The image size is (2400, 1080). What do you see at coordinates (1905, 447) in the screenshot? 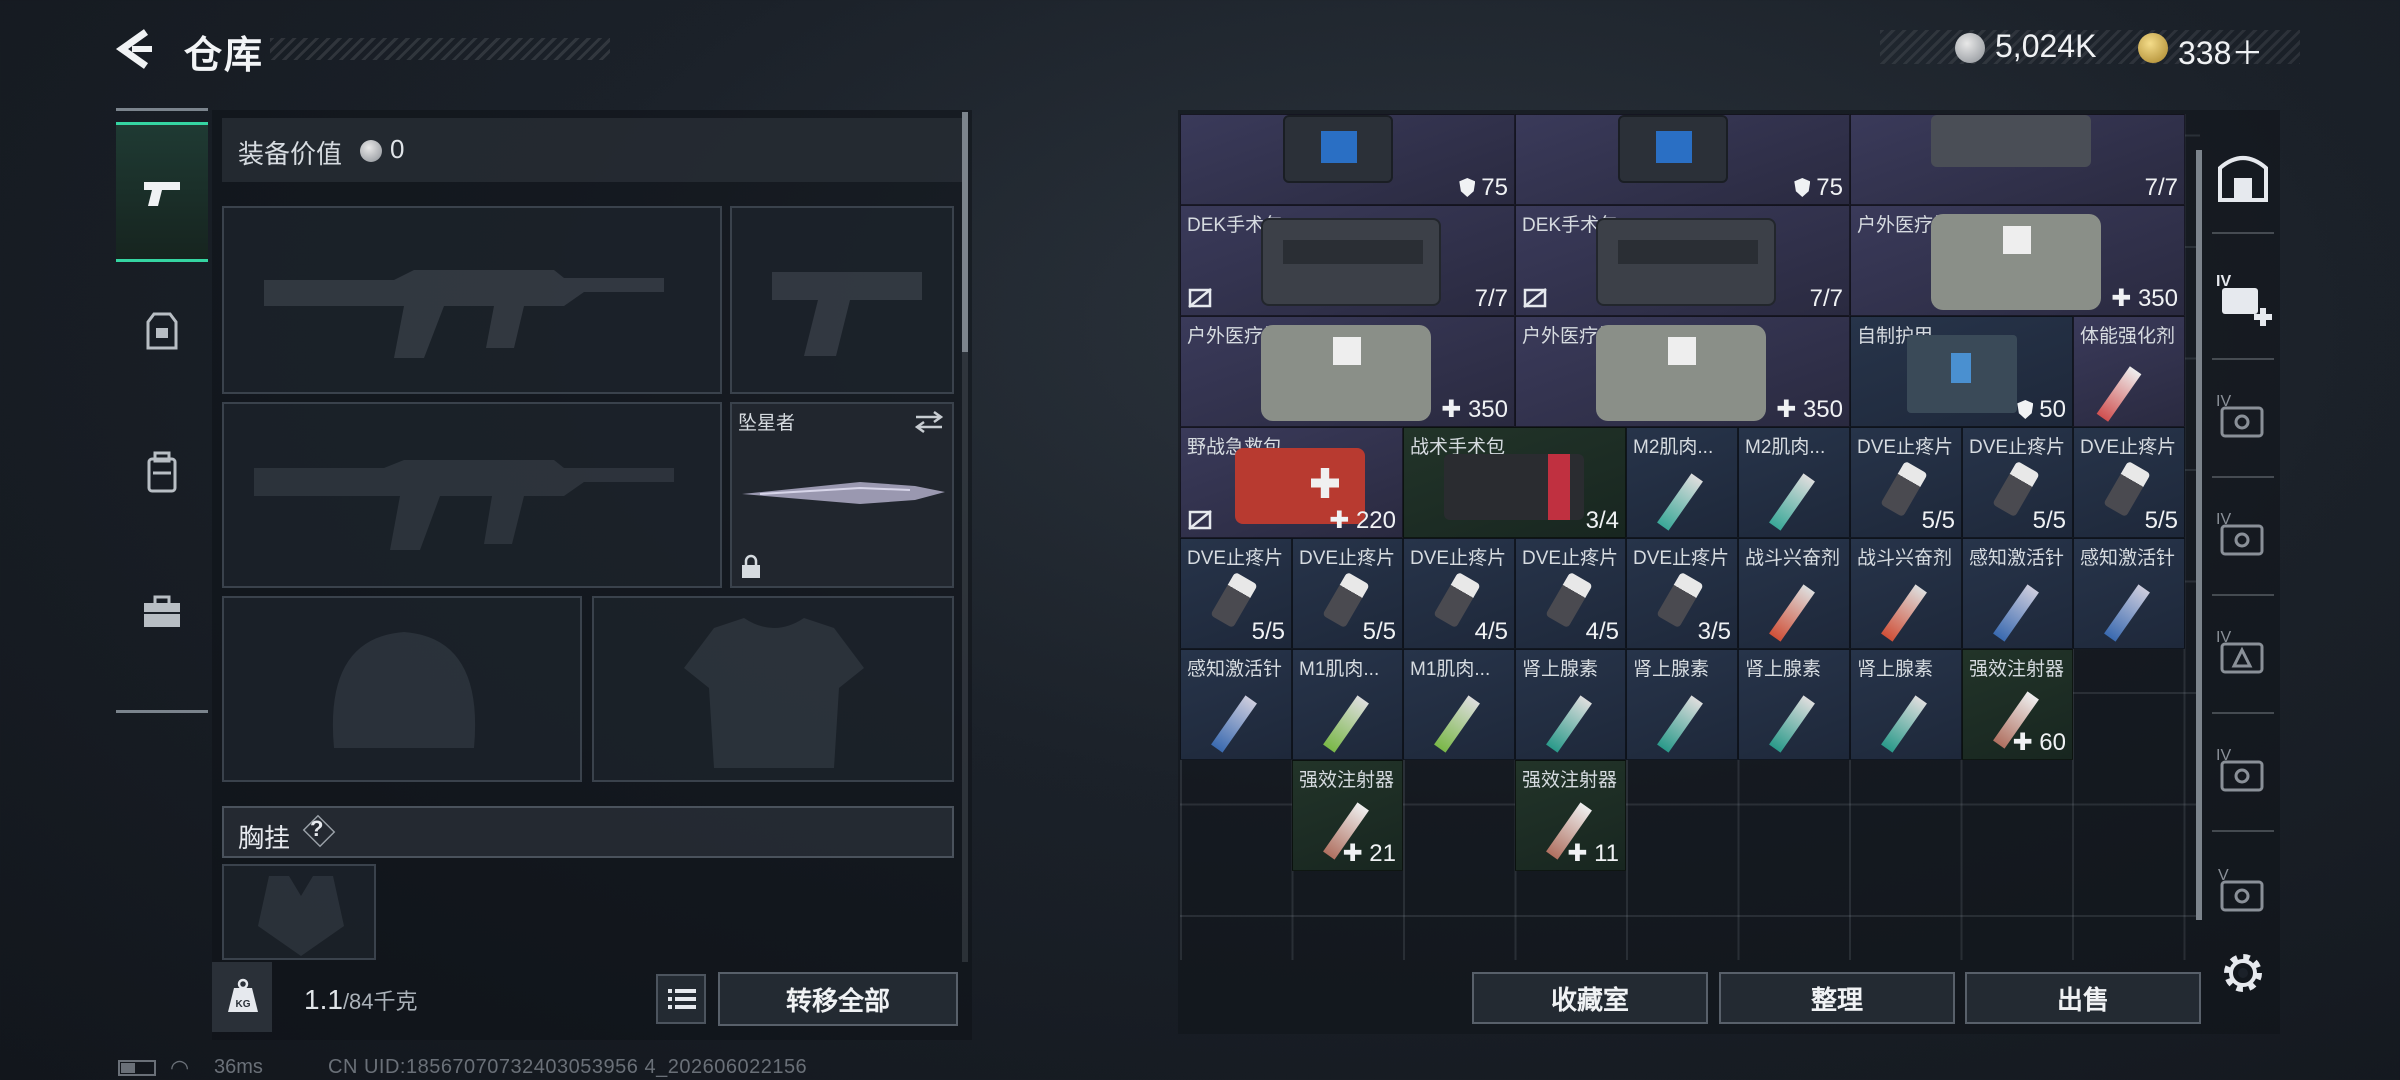
I see `item-name: DVE止疼片` at bounding box center [1905, 447].